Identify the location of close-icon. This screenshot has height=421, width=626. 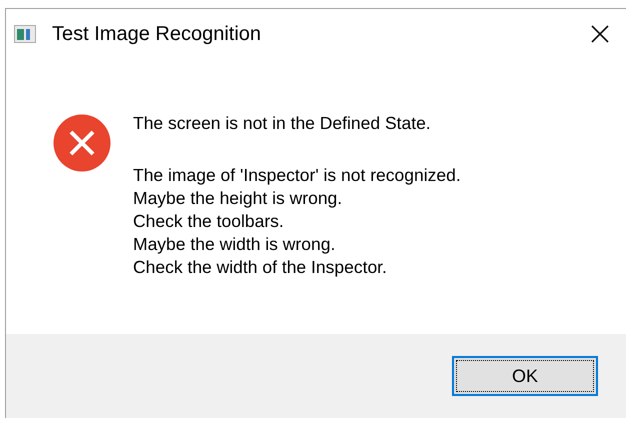
(600, 34).